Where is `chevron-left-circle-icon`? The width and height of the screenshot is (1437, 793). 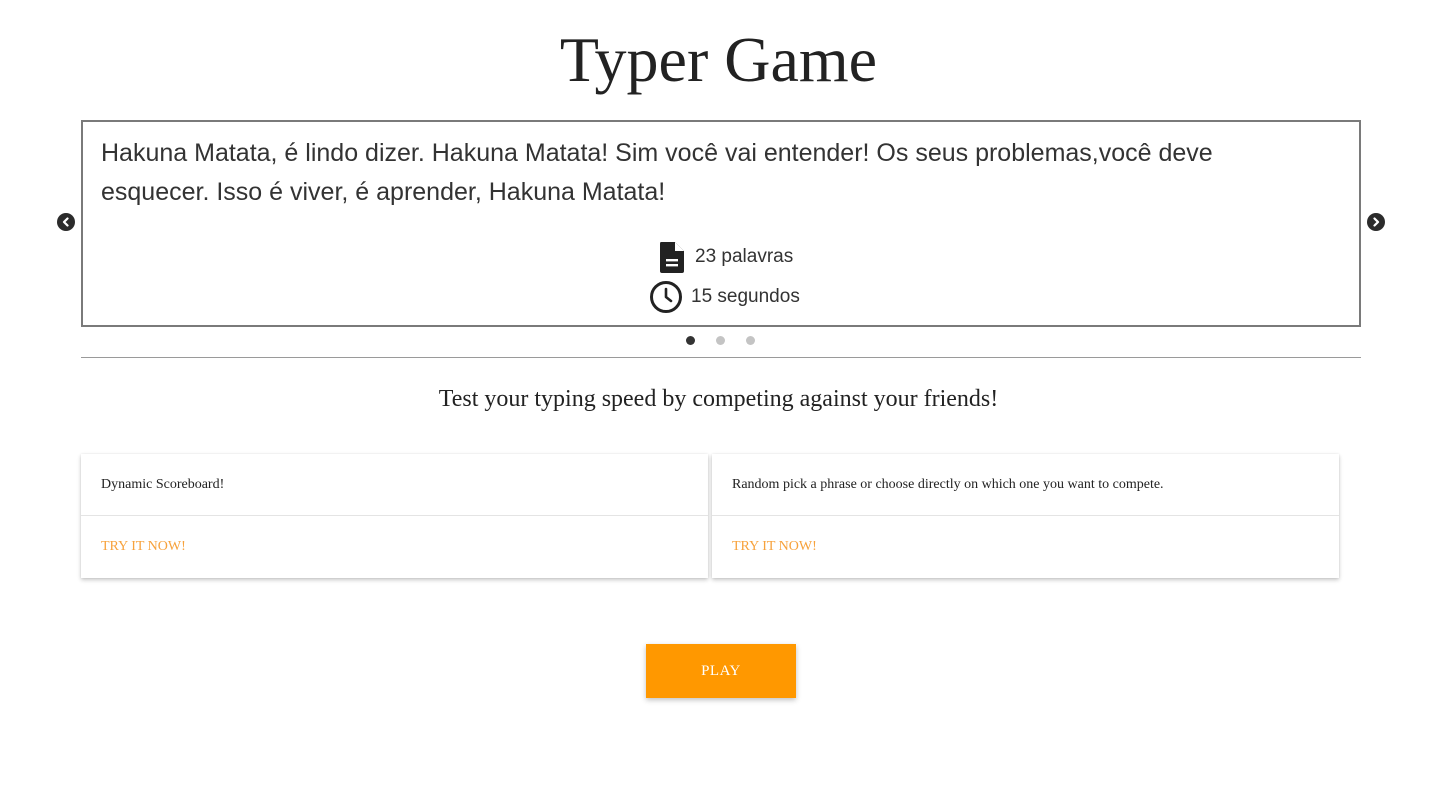 chevron-left-circle-icon is located at coordinates (65, 222).